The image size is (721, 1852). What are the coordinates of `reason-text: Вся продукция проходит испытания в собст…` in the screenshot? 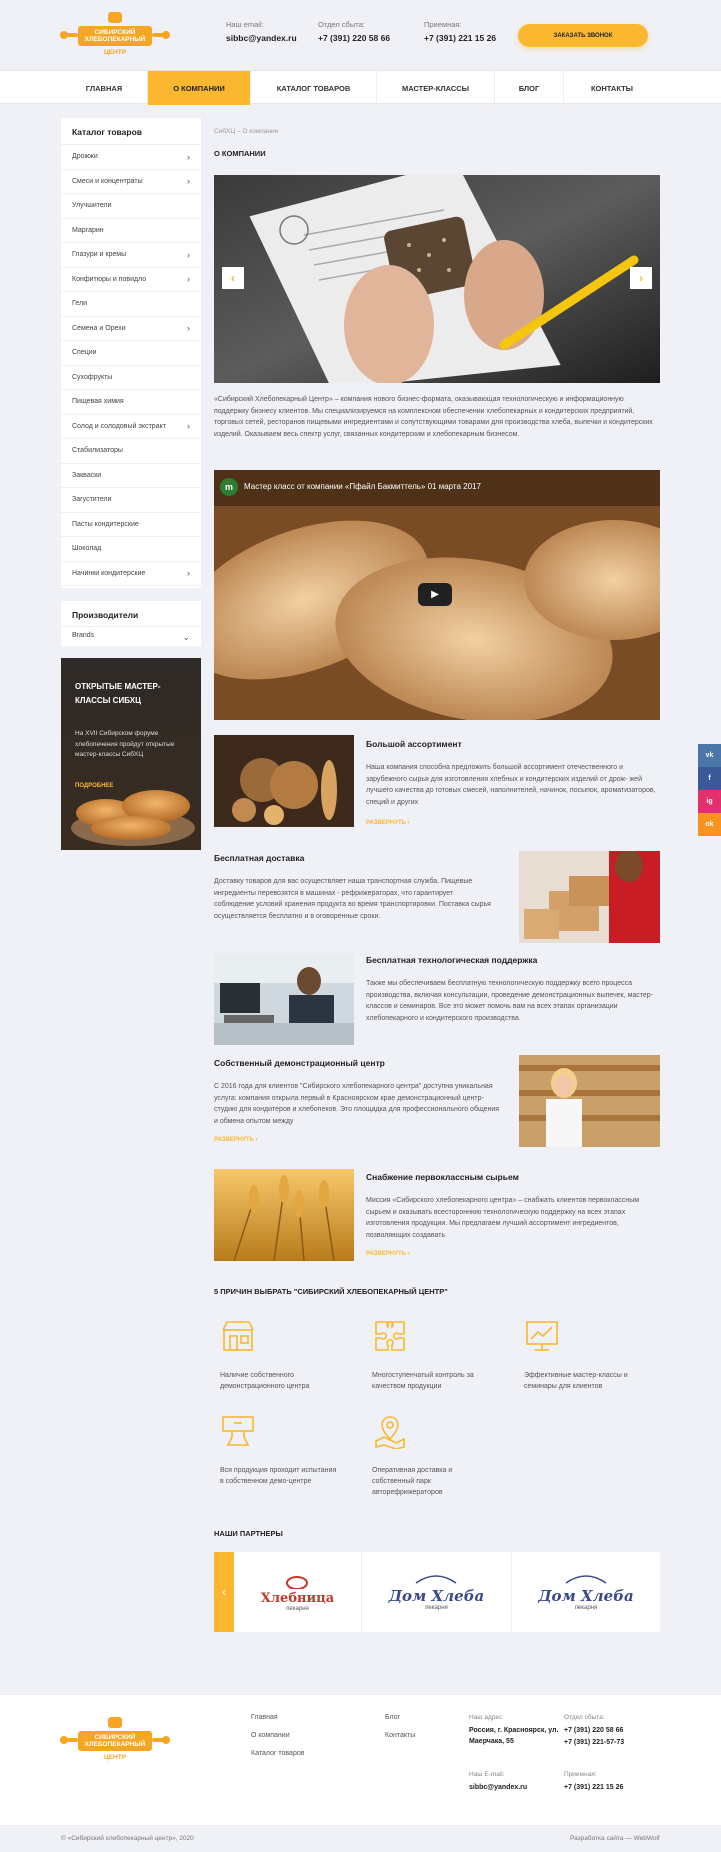 It's located at (278, 1476).